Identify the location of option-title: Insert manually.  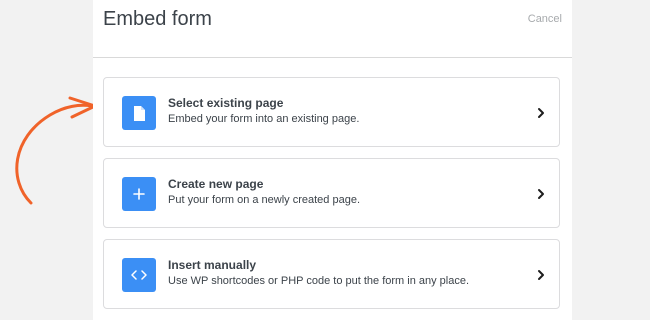
(212, 265).